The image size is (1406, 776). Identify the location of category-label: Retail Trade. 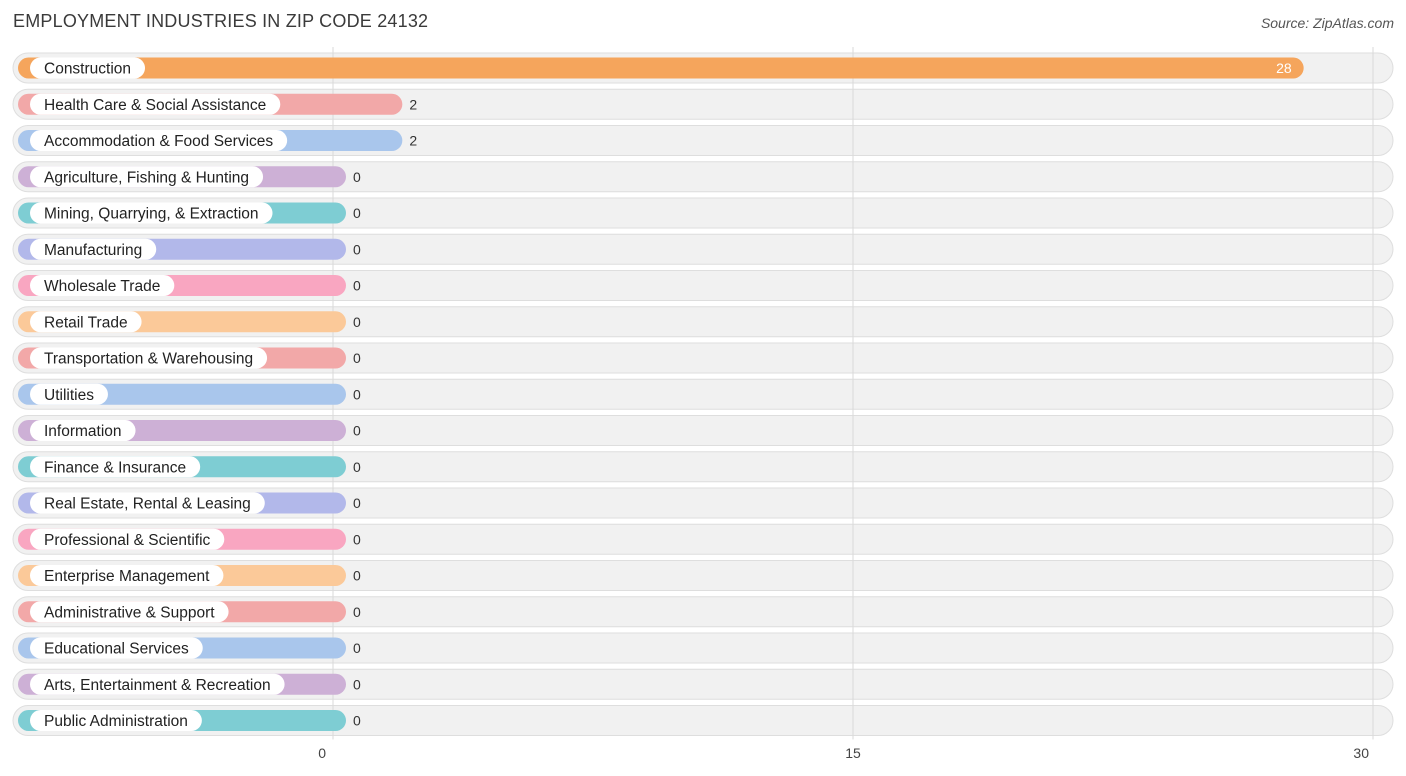
(86, 322).